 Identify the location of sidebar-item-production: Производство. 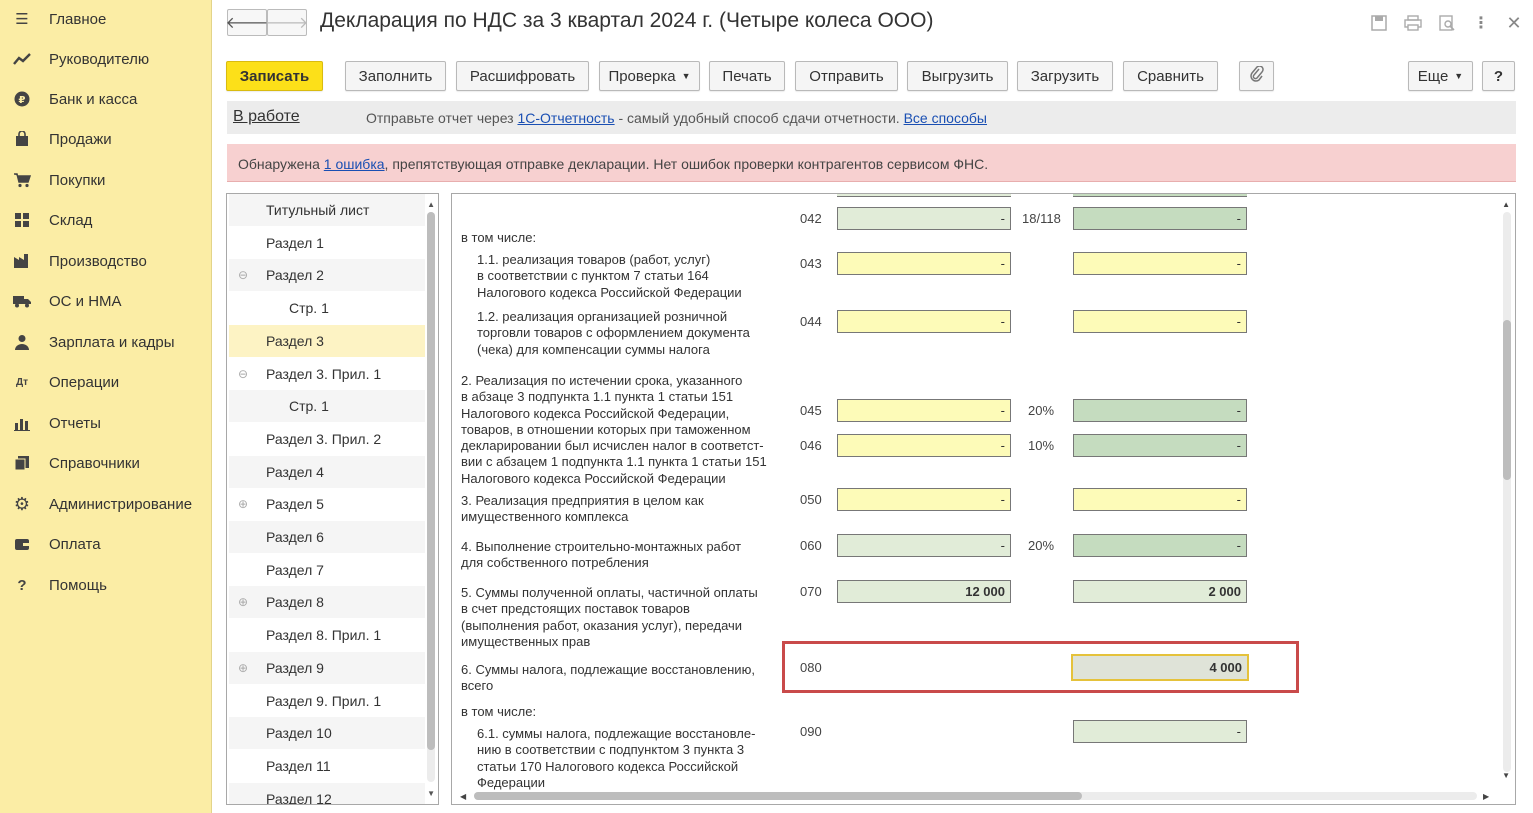
(106, 261).